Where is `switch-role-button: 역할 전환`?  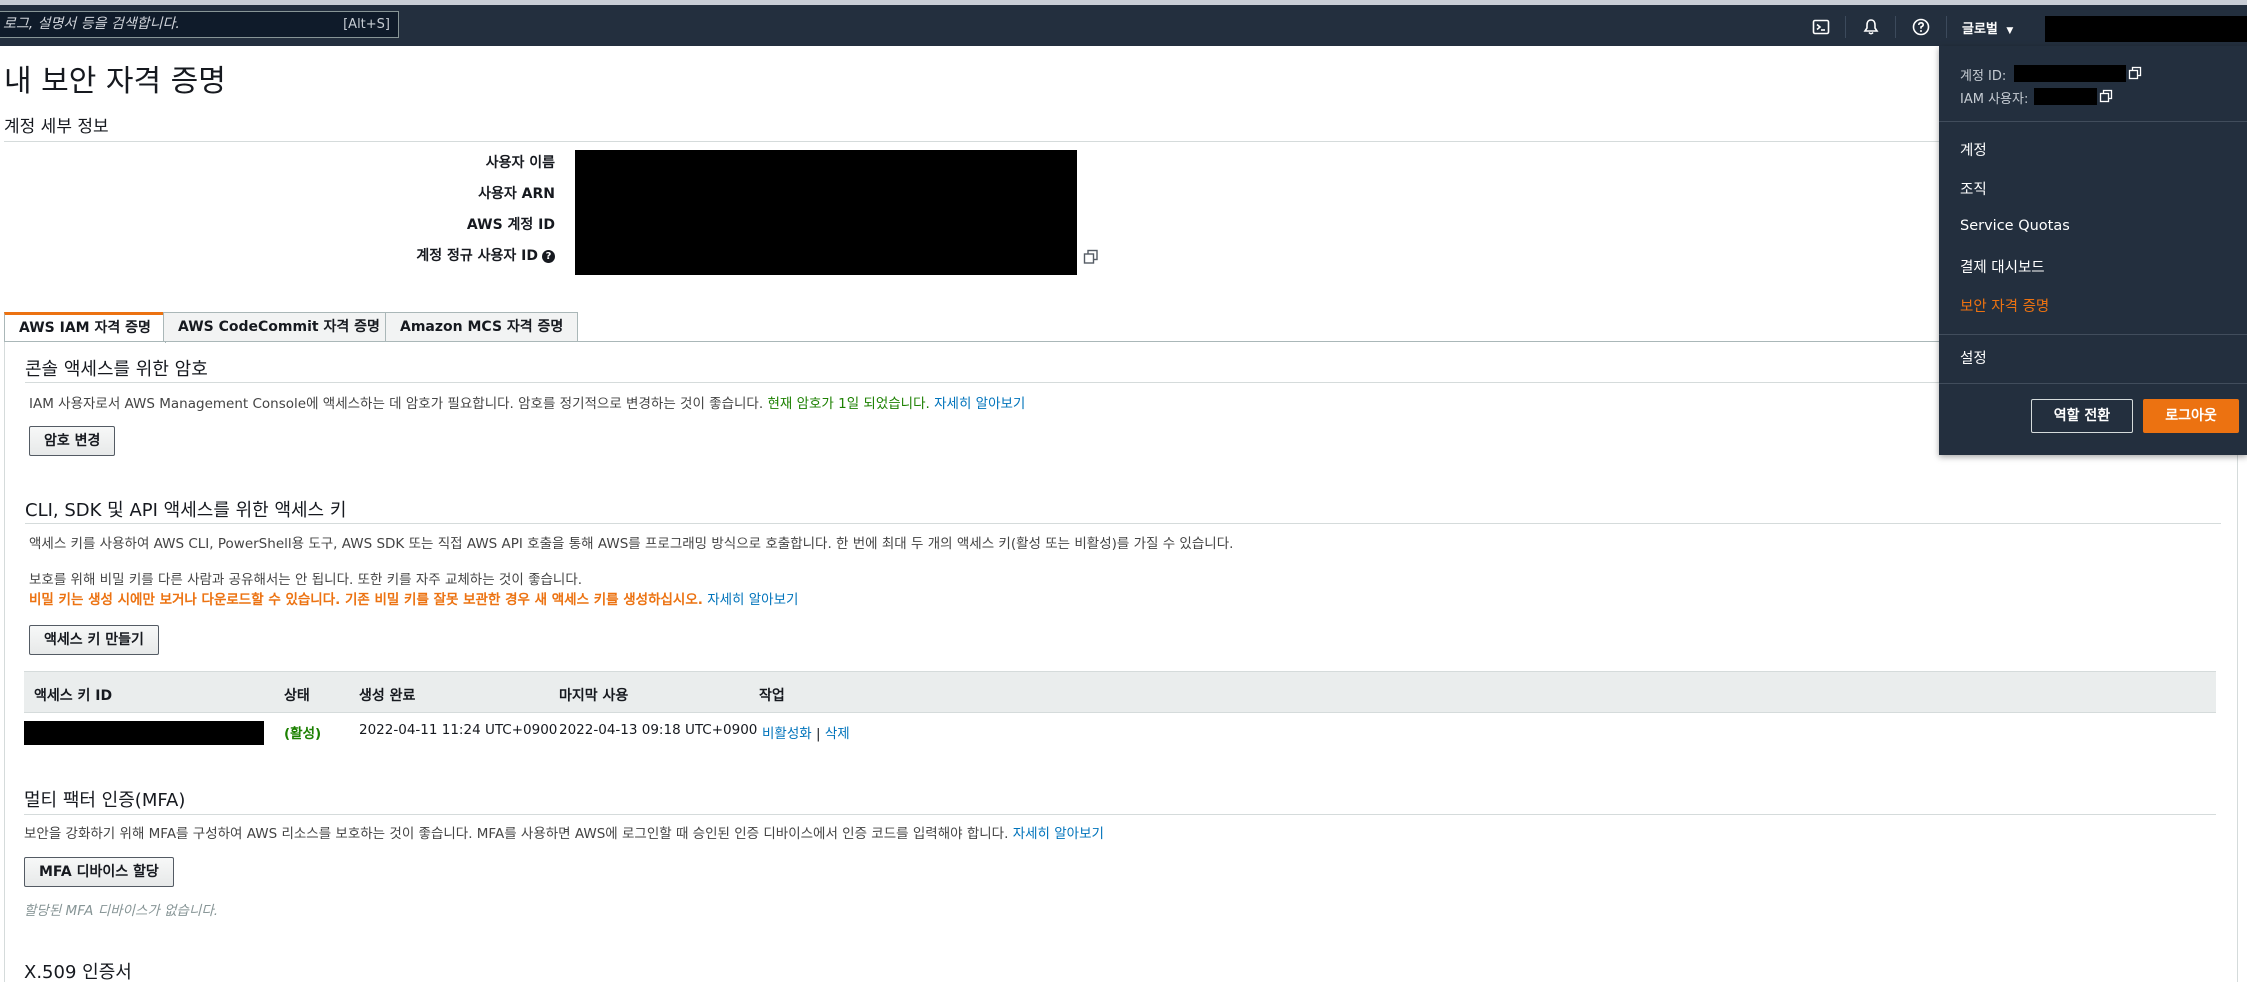 switch-role-button: 역할 전환 is located at coordinates (2082, 416).